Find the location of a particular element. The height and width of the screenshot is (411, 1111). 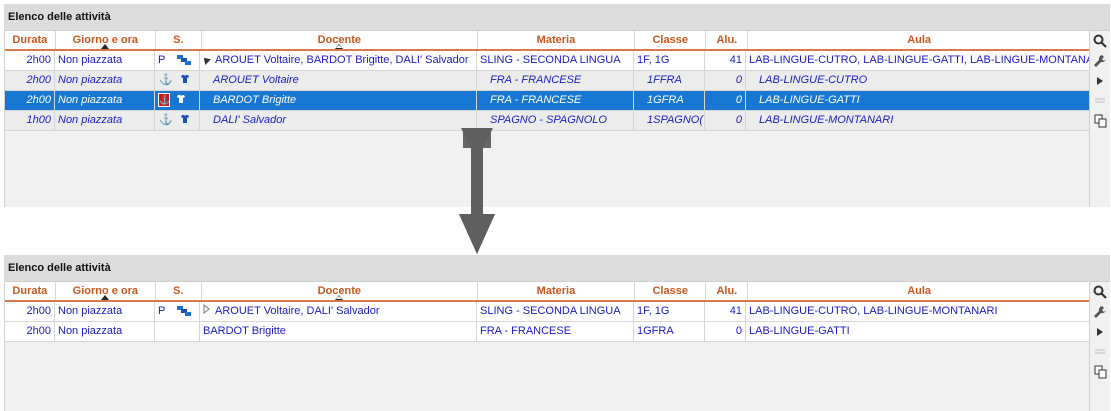

collapse-toggle-icon is located at coordinates (209, 311).